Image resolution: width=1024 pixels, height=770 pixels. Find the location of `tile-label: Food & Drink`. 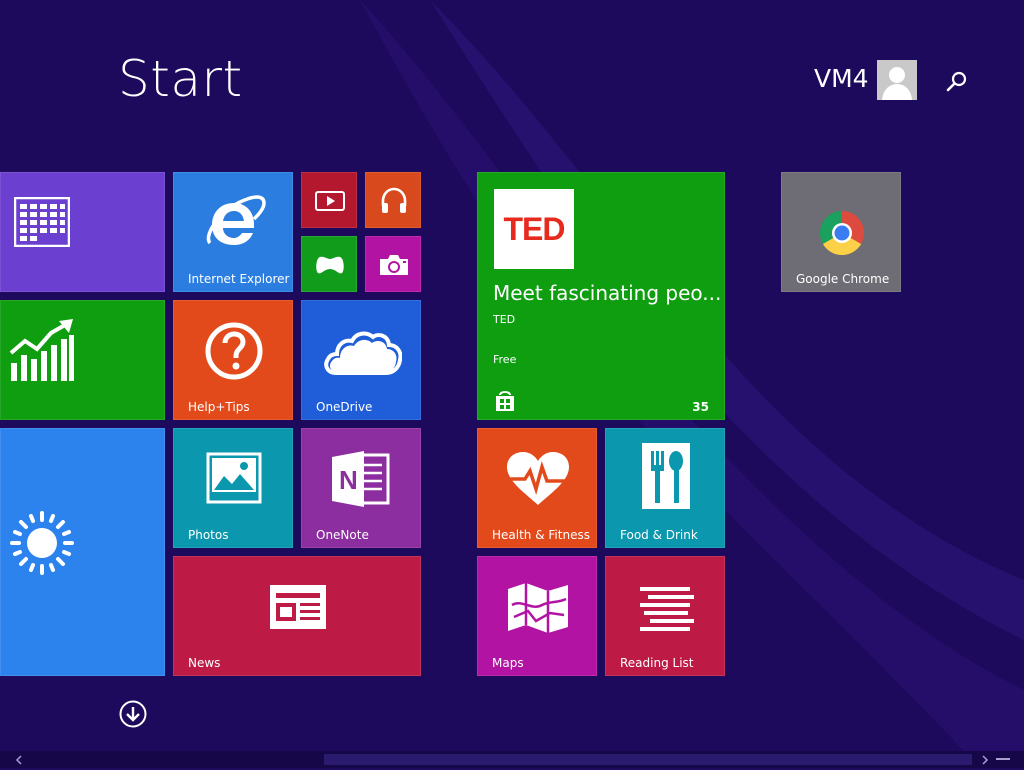

tile-label: Food & Drink is located at coordinates (659, 535).